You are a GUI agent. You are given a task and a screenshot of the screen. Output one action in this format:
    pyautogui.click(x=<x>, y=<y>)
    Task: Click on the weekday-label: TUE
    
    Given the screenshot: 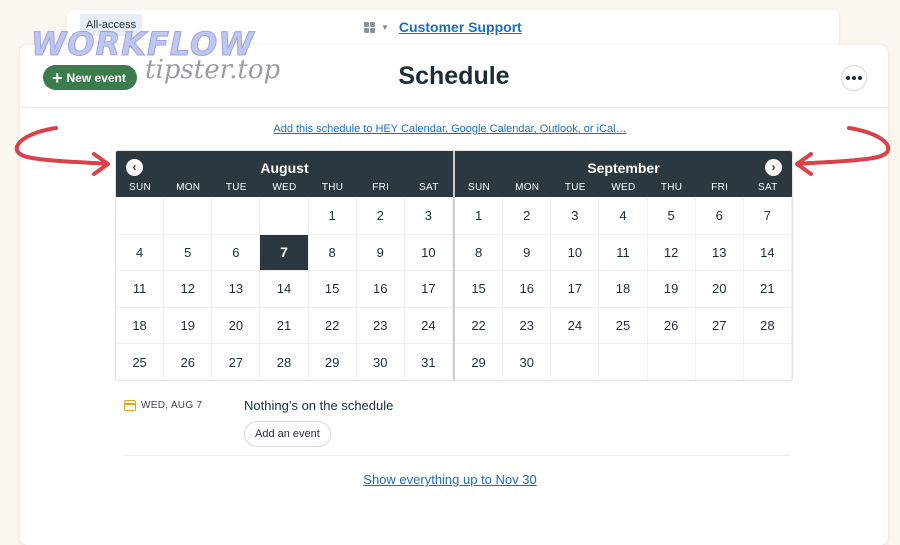 What is the action you would take?
    pyautogui.click(x=575, y=187)
    